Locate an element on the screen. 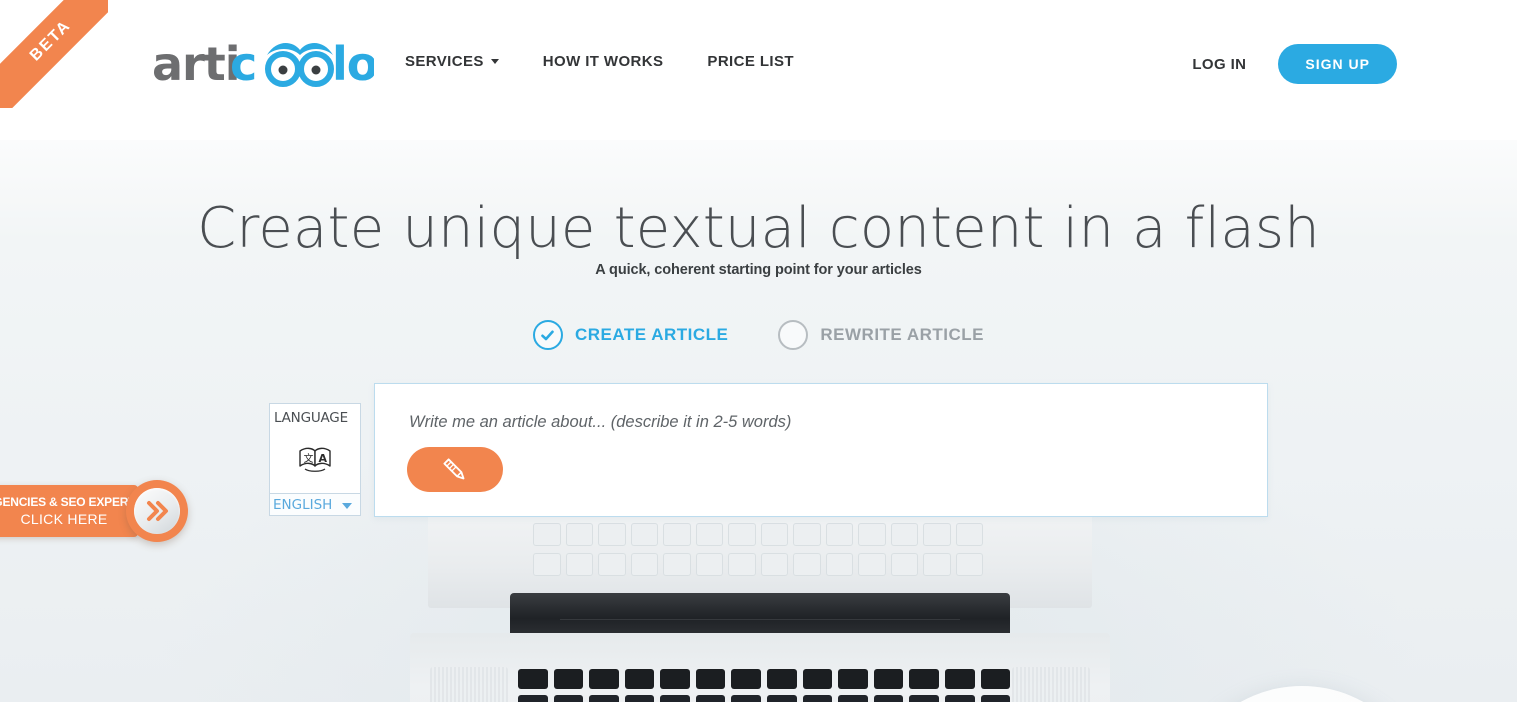 The image size is (1517, 702). coffee-saucer is located at coordinates (1302, 694).